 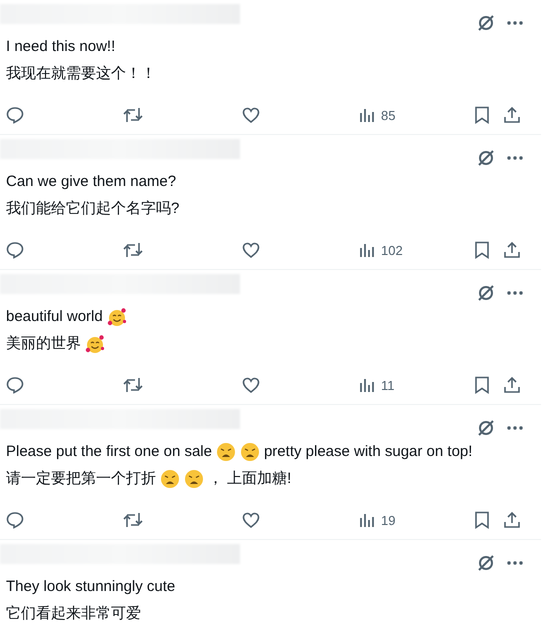 I want to click on reply-text: 我们能给它们起个名字吗?, so click(x=93, y=209).